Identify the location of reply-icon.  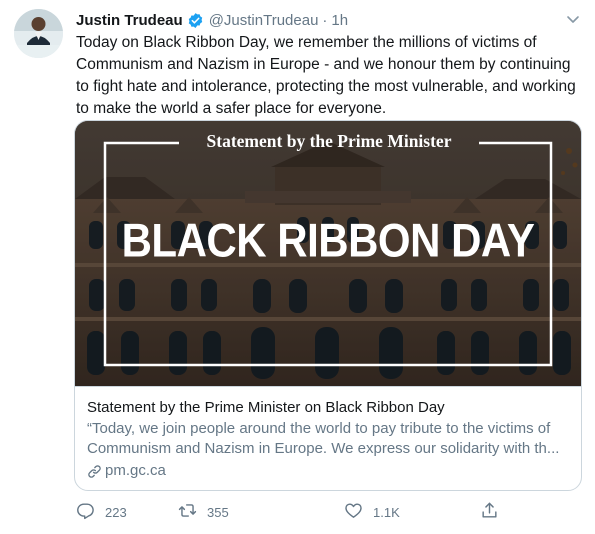
(85, 512).